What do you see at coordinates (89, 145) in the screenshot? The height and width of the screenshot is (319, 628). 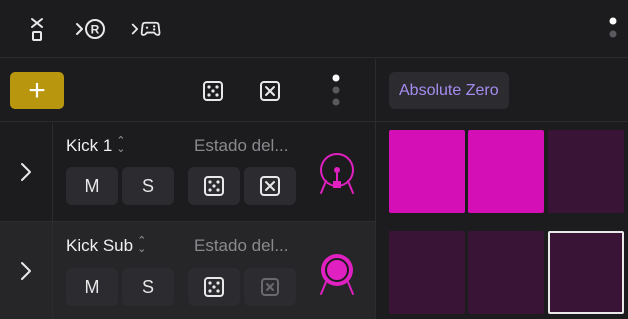 I see `track-name: Kick 1` at bounding box center [89, 145].